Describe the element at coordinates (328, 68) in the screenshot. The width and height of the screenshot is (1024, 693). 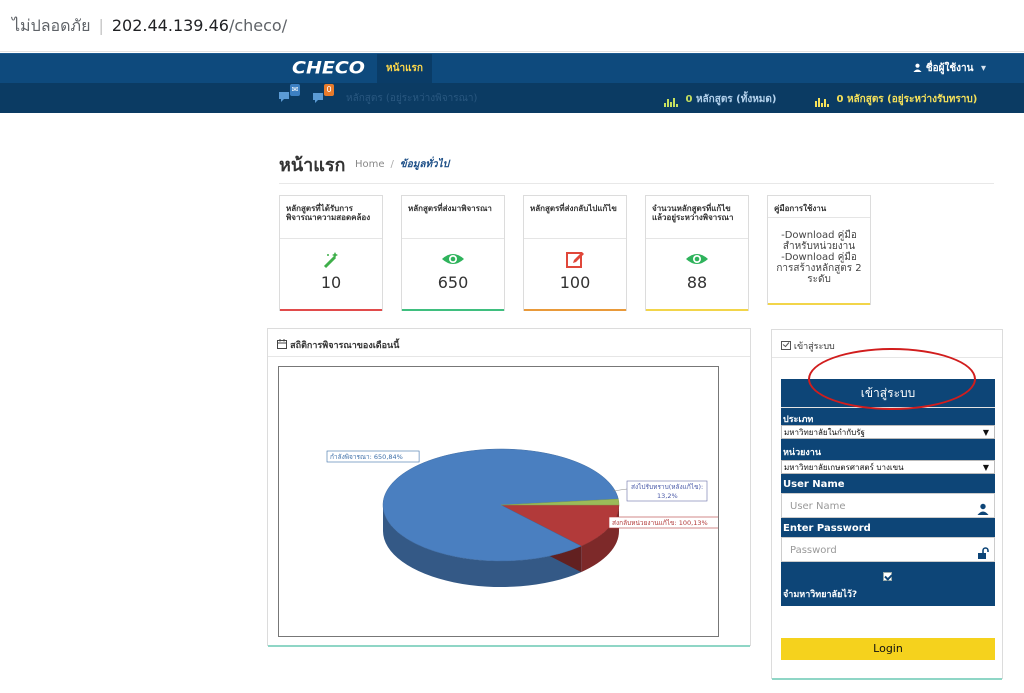
I see `brand-logo: CHECO` at that location.